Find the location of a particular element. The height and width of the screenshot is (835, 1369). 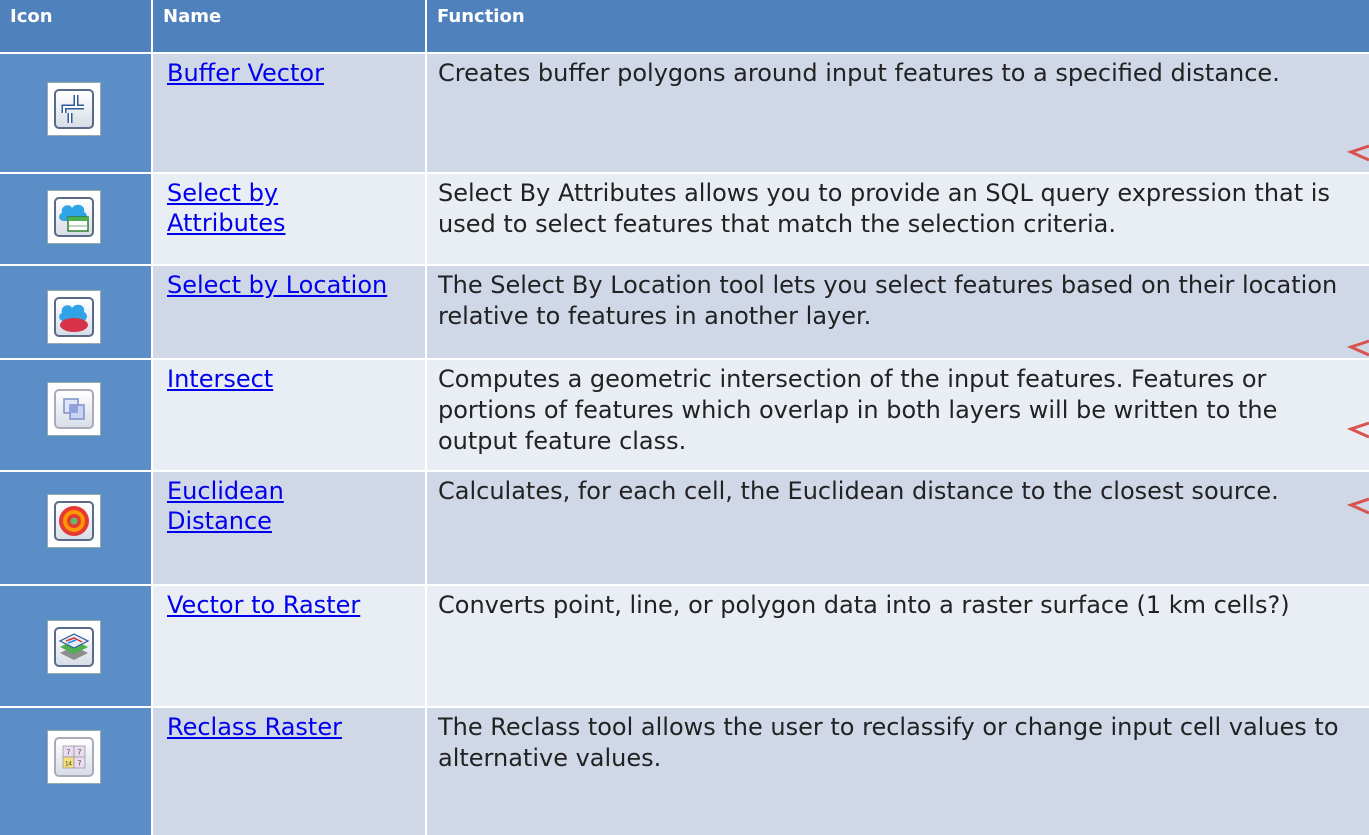

name-cell: Select by Location is located at coordinates (289, 312).